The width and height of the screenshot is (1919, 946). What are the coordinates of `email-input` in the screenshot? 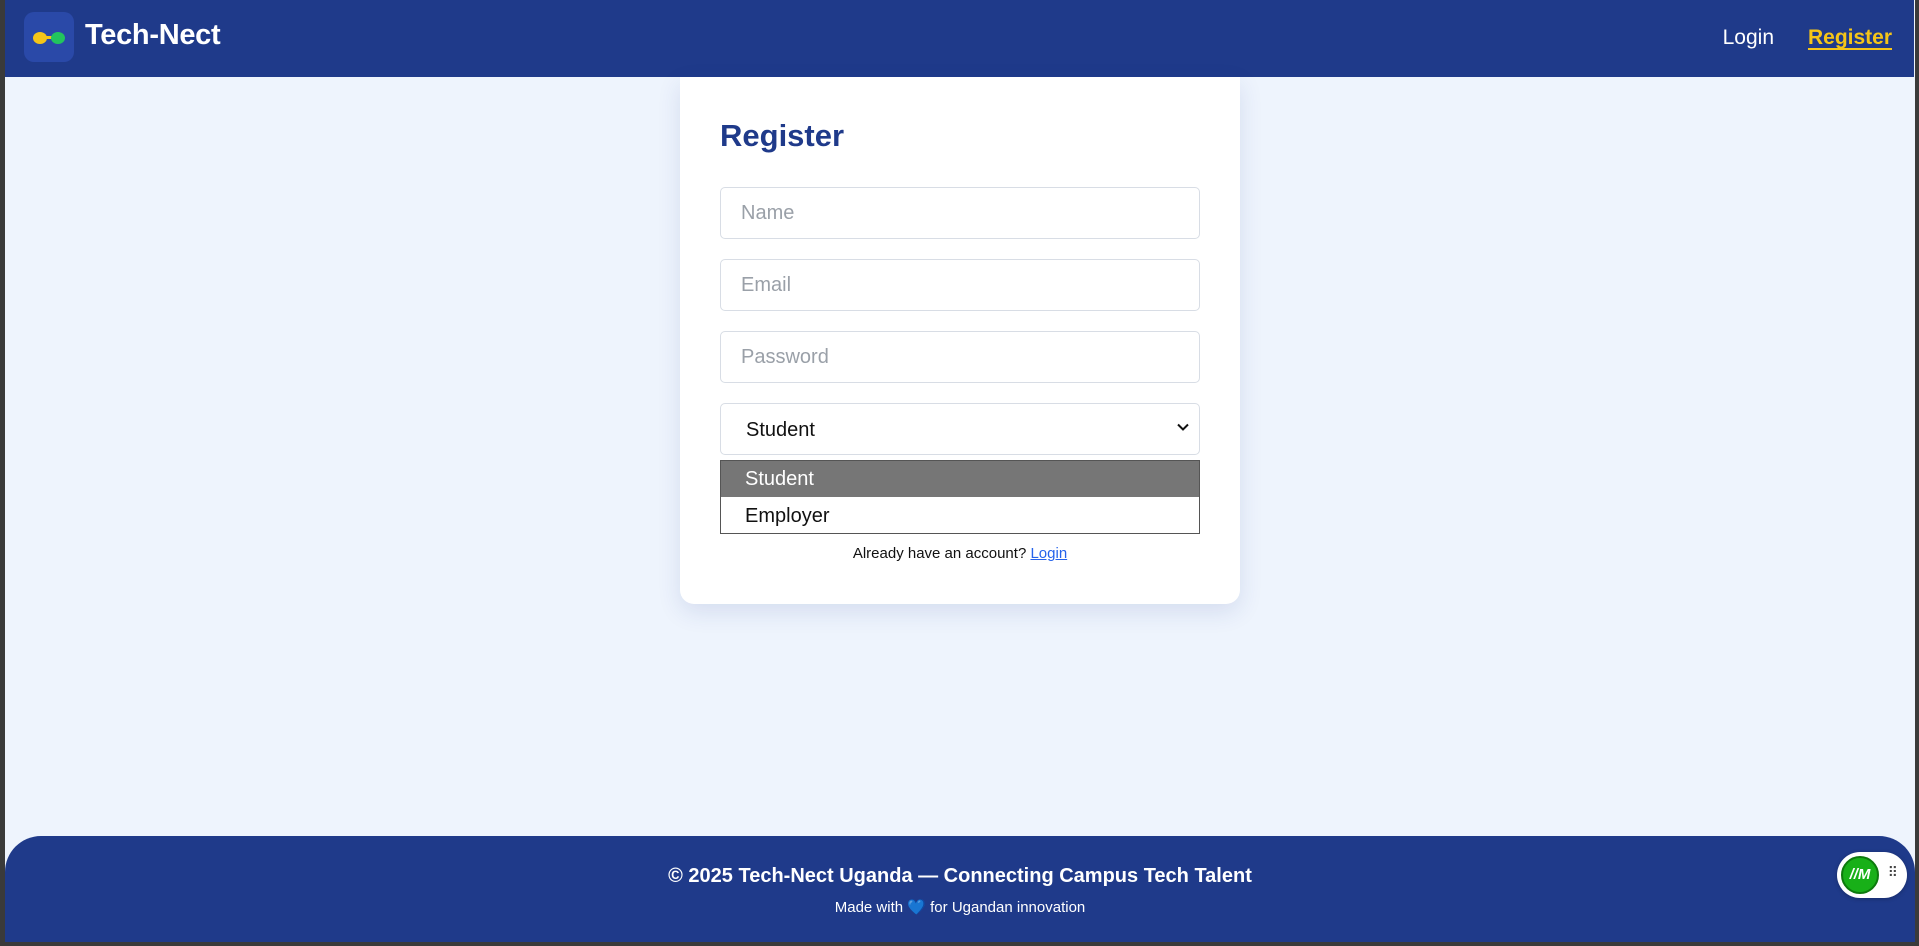 It's located at (960, 285).